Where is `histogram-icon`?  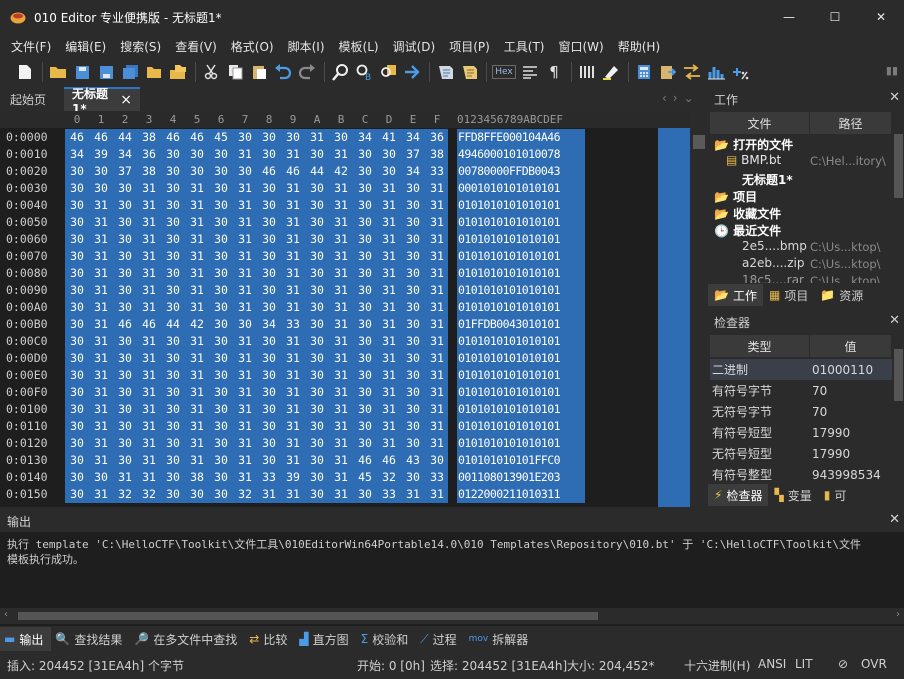 histogram-icon is located at coordinates (716, 72).